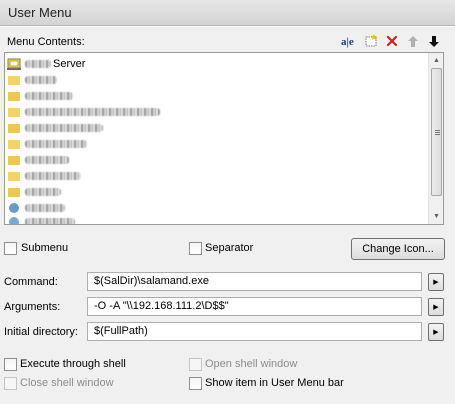  What do you see at coordinates (40, 12) in the screenshot?
I see `dialog-title: User Menu` at bounding box center [40, 12].